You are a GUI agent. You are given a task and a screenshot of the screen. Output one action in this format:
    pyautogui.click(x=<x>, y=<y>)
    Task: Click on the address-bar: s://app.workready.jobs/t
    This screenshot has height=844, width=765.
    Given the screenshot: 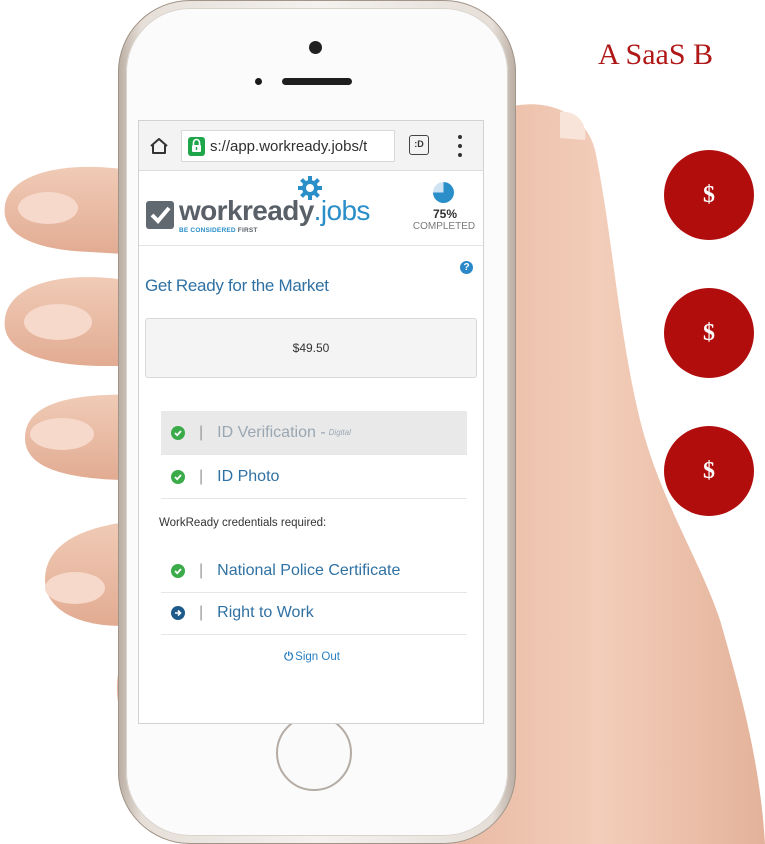 What is the action you would take?
    pyautogui.click(x=288, y=146)
    